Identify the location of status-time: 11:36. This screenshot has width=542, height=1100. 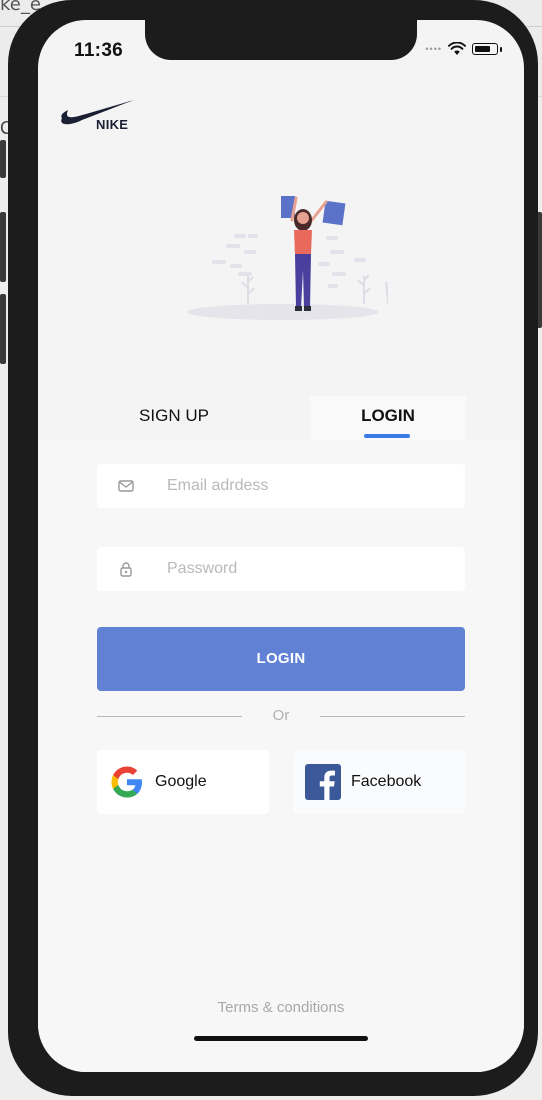
(99, 50).